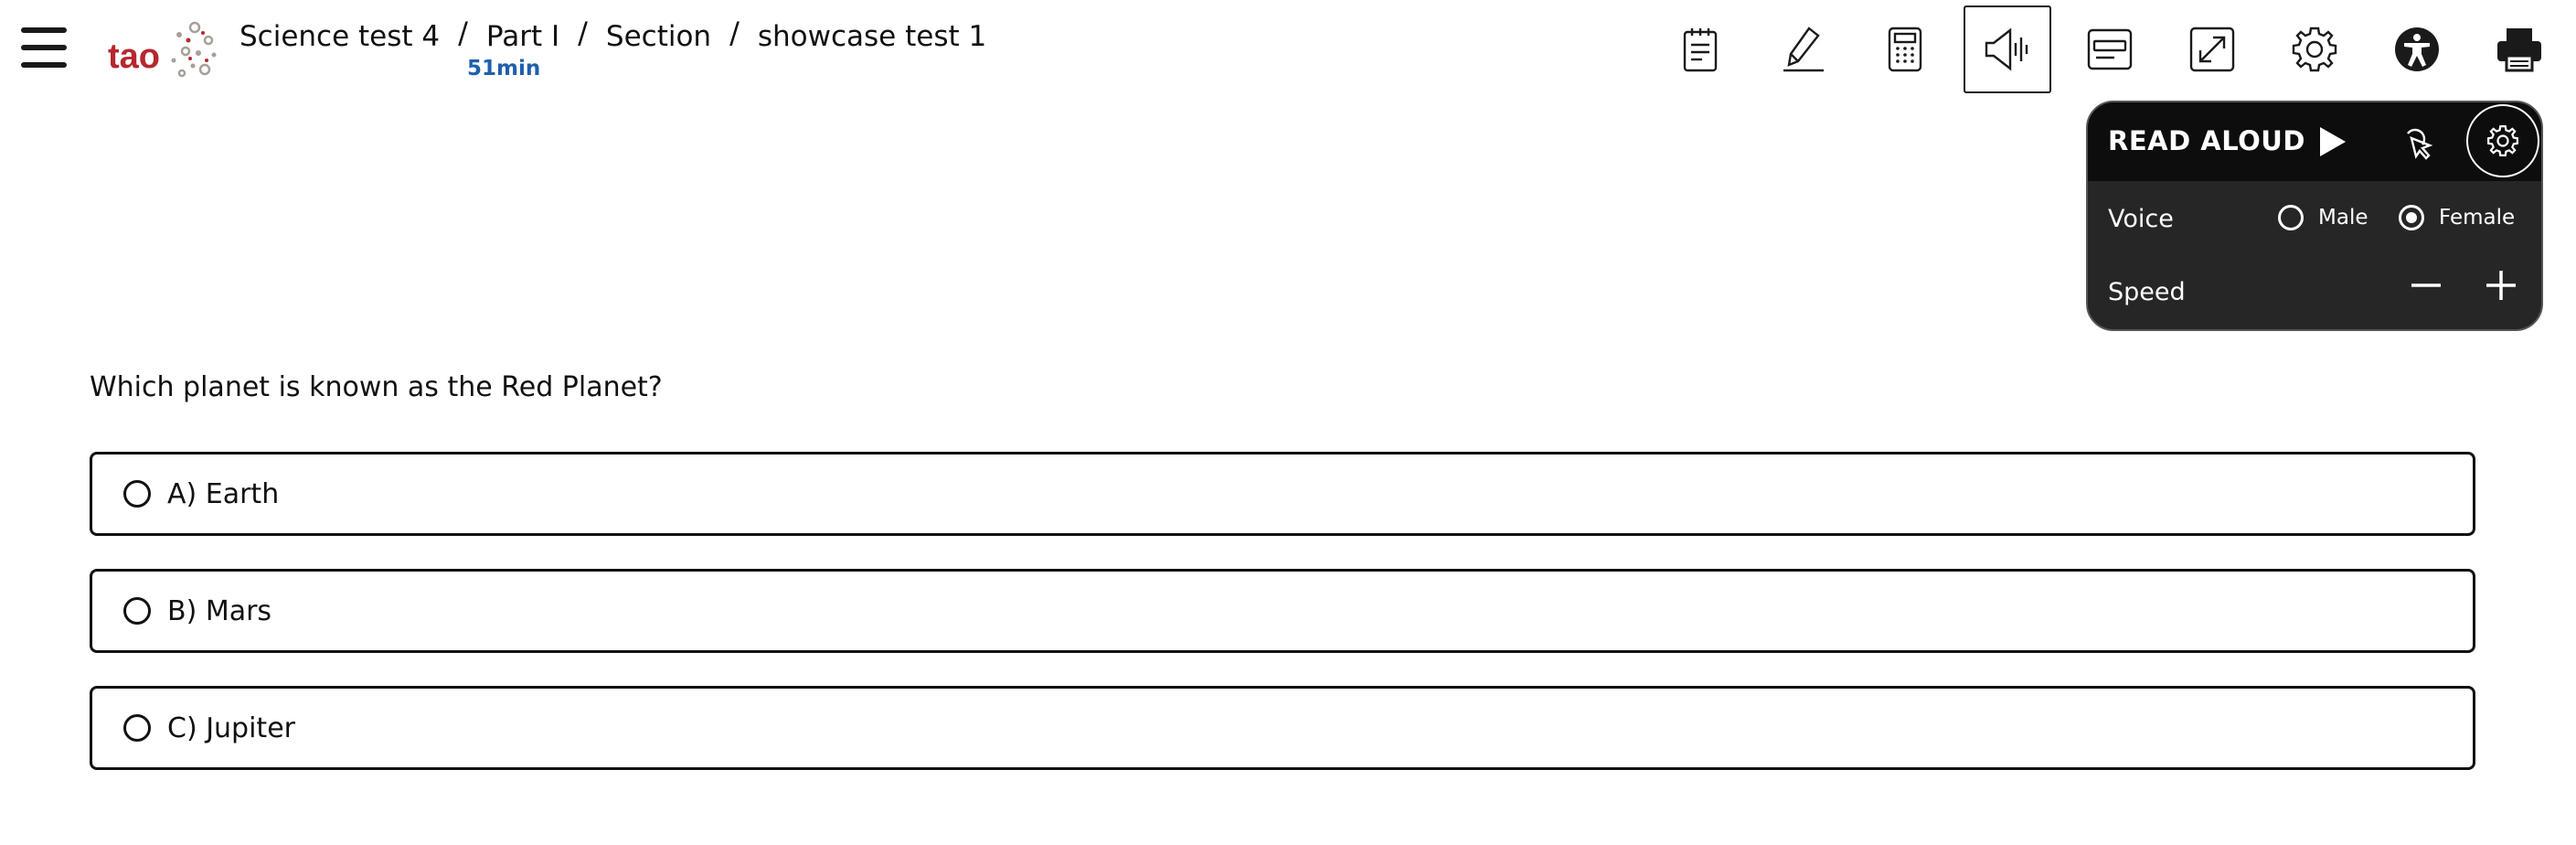  I want to click on breadcrumb-section: Section, so click(658, 36).